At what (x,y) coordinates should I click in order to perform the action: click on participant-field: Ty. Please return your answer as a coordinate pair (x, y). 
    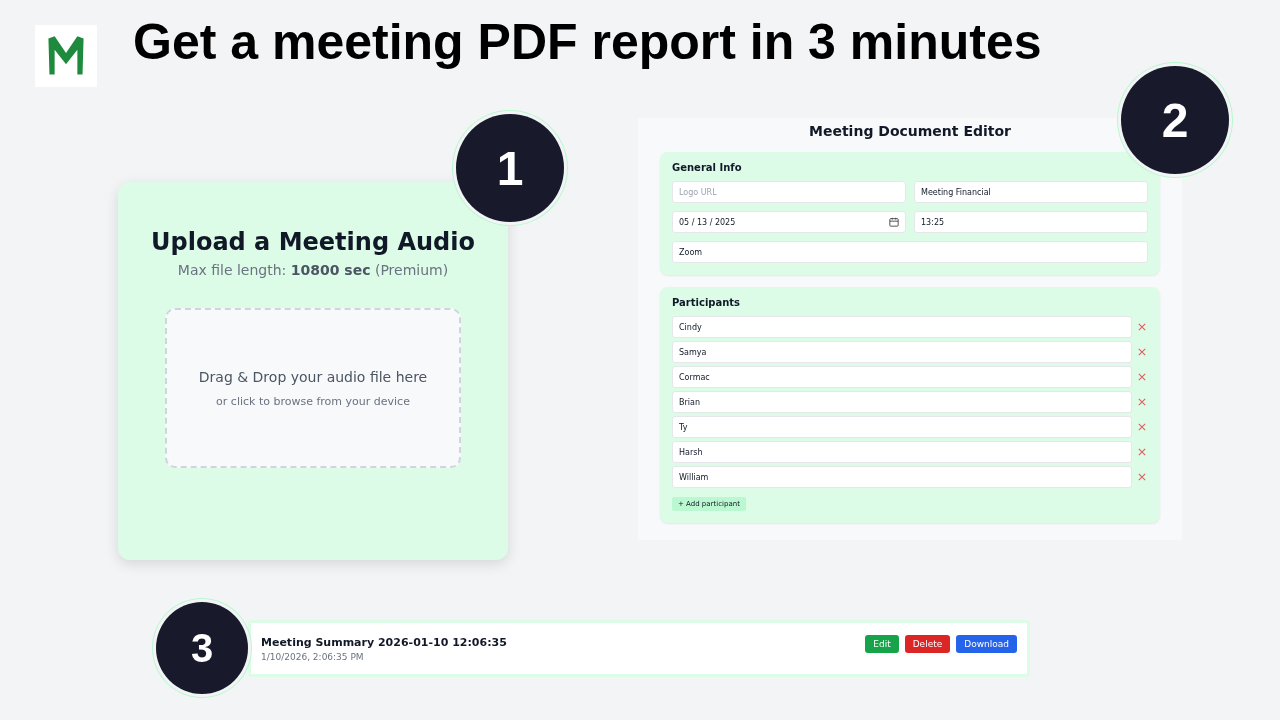
    Looking at the image, I should click on (902, 427).